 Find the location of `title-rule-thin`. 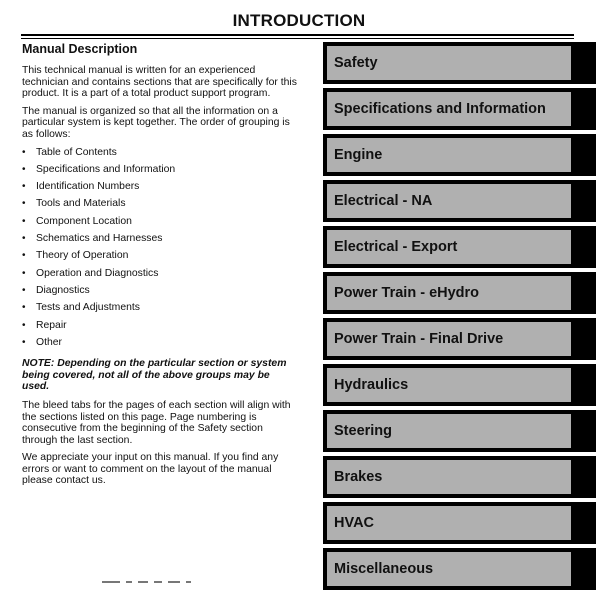

title-rule-thin is located at coordinates (297, 38).